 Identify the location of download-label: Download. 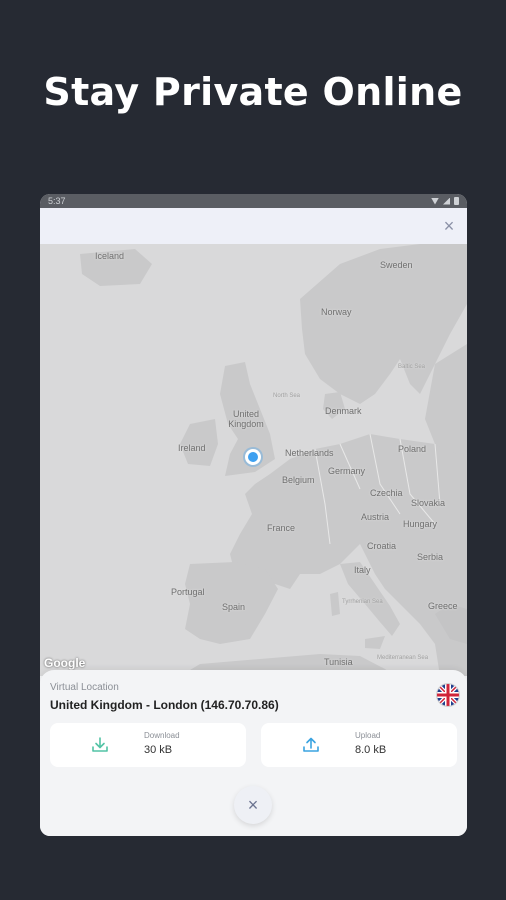
(162, 735).